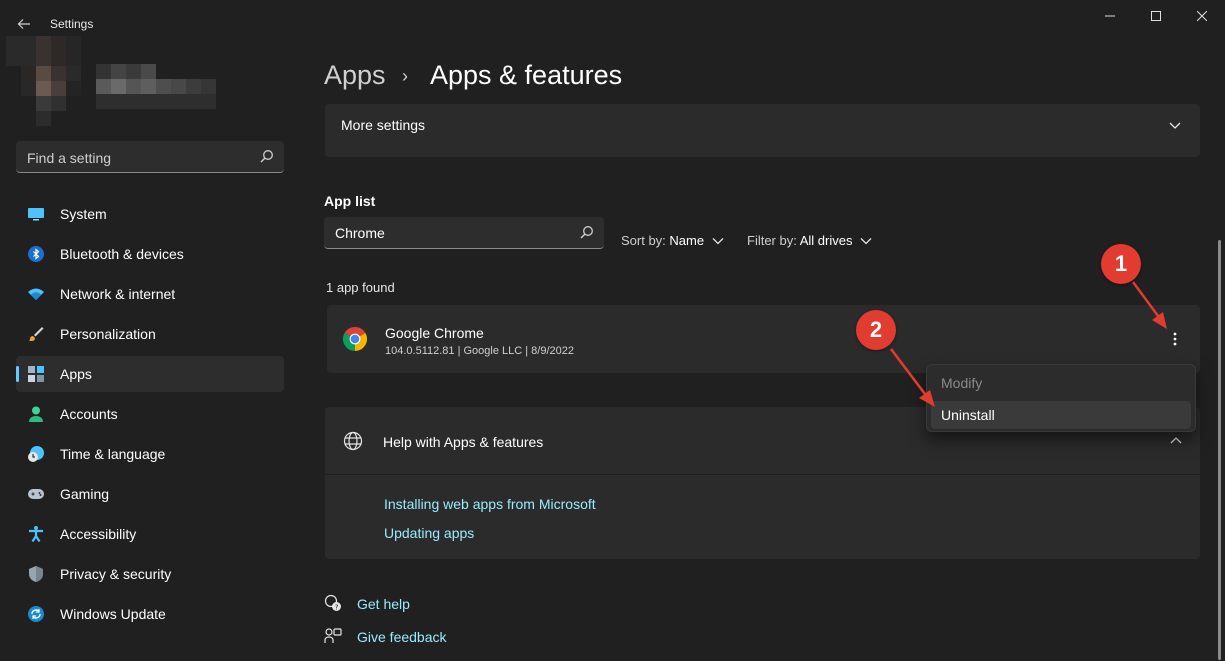  I want to click on title-bar: Settings, so click(612, 24).